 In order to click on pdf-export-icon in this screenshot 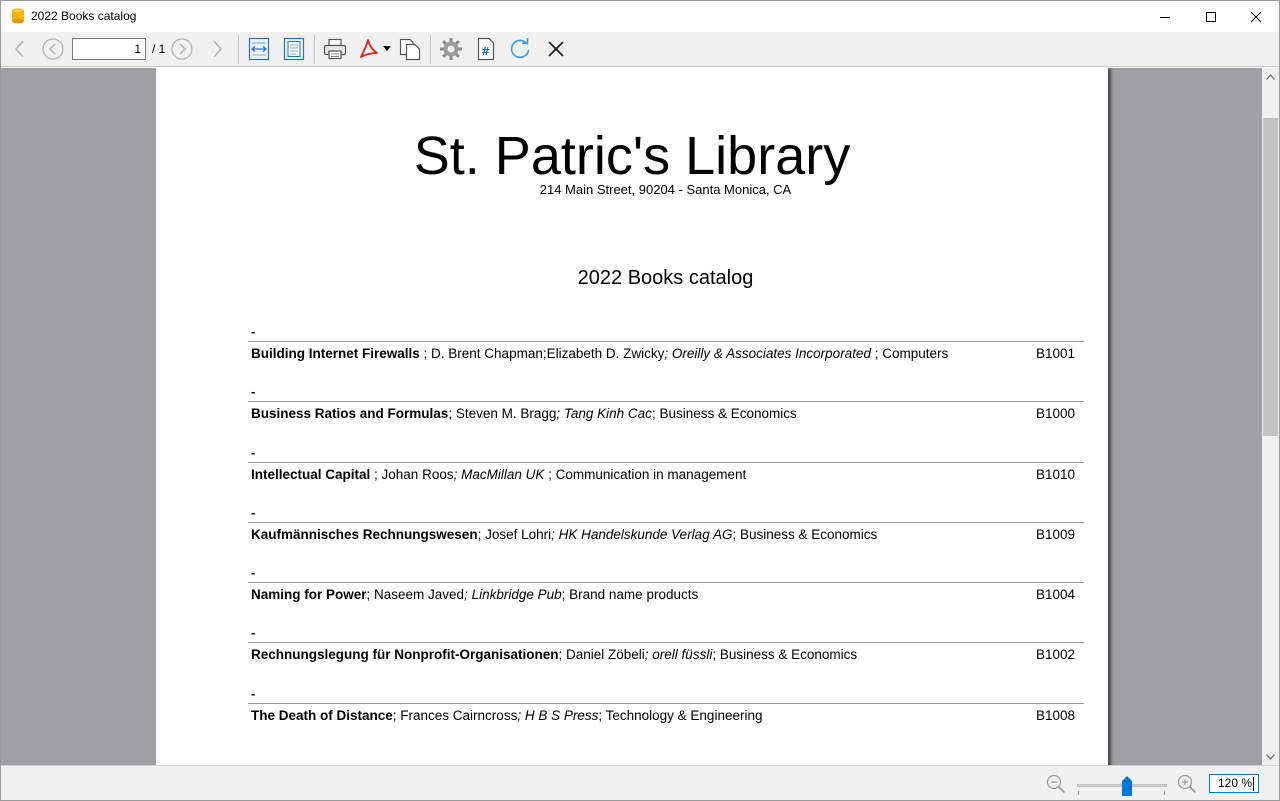, I will do `click(375, 48)`.